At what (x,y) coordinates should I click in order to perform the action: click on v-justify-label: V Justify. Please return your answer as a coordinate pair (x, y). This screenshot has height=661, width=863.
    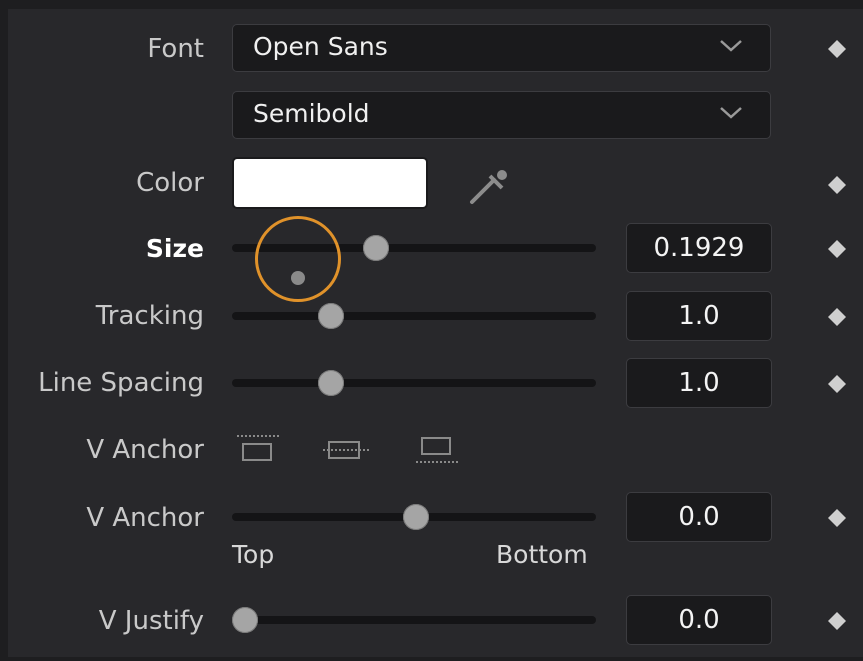
    Looking at the image, I should click on (151, 621).